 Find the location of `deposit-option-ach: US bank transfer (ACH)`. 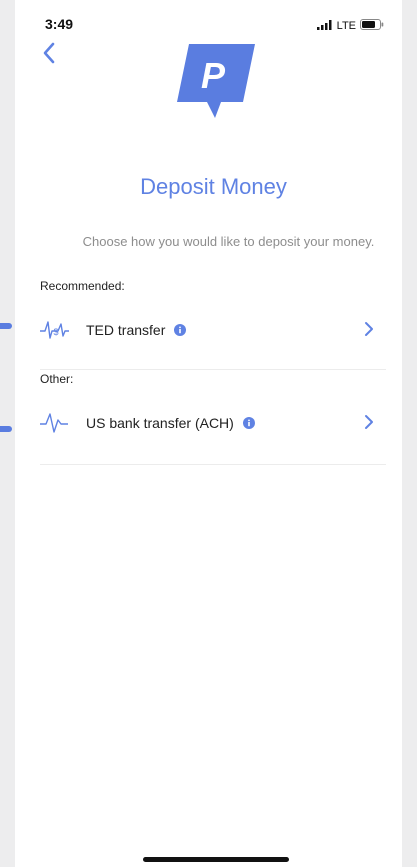

deposit-option-ach: US bank transfer (ACH) is located at coordinates (213, 423).